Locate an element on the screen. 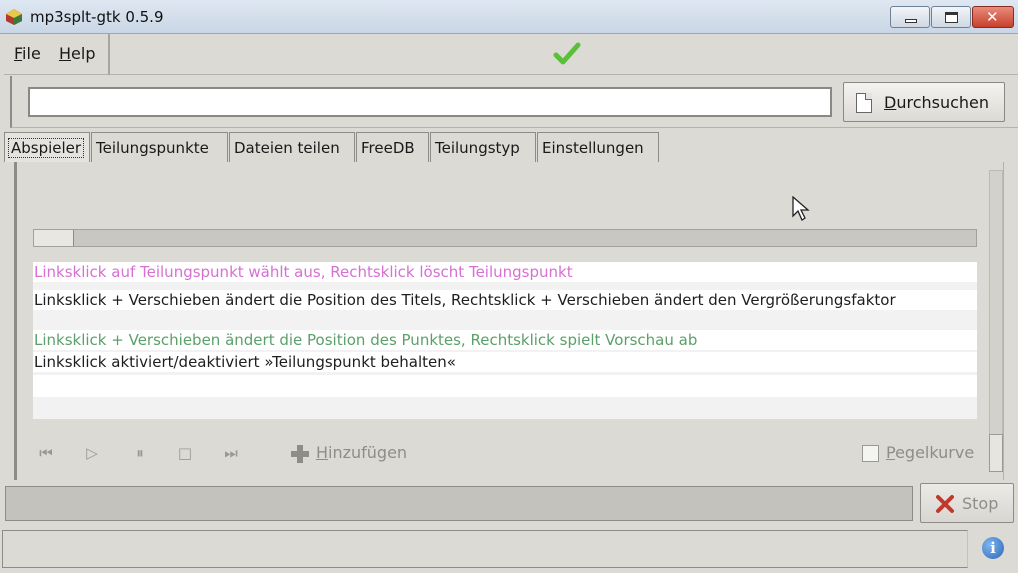  status-bar is located at coordinates (485, 549).